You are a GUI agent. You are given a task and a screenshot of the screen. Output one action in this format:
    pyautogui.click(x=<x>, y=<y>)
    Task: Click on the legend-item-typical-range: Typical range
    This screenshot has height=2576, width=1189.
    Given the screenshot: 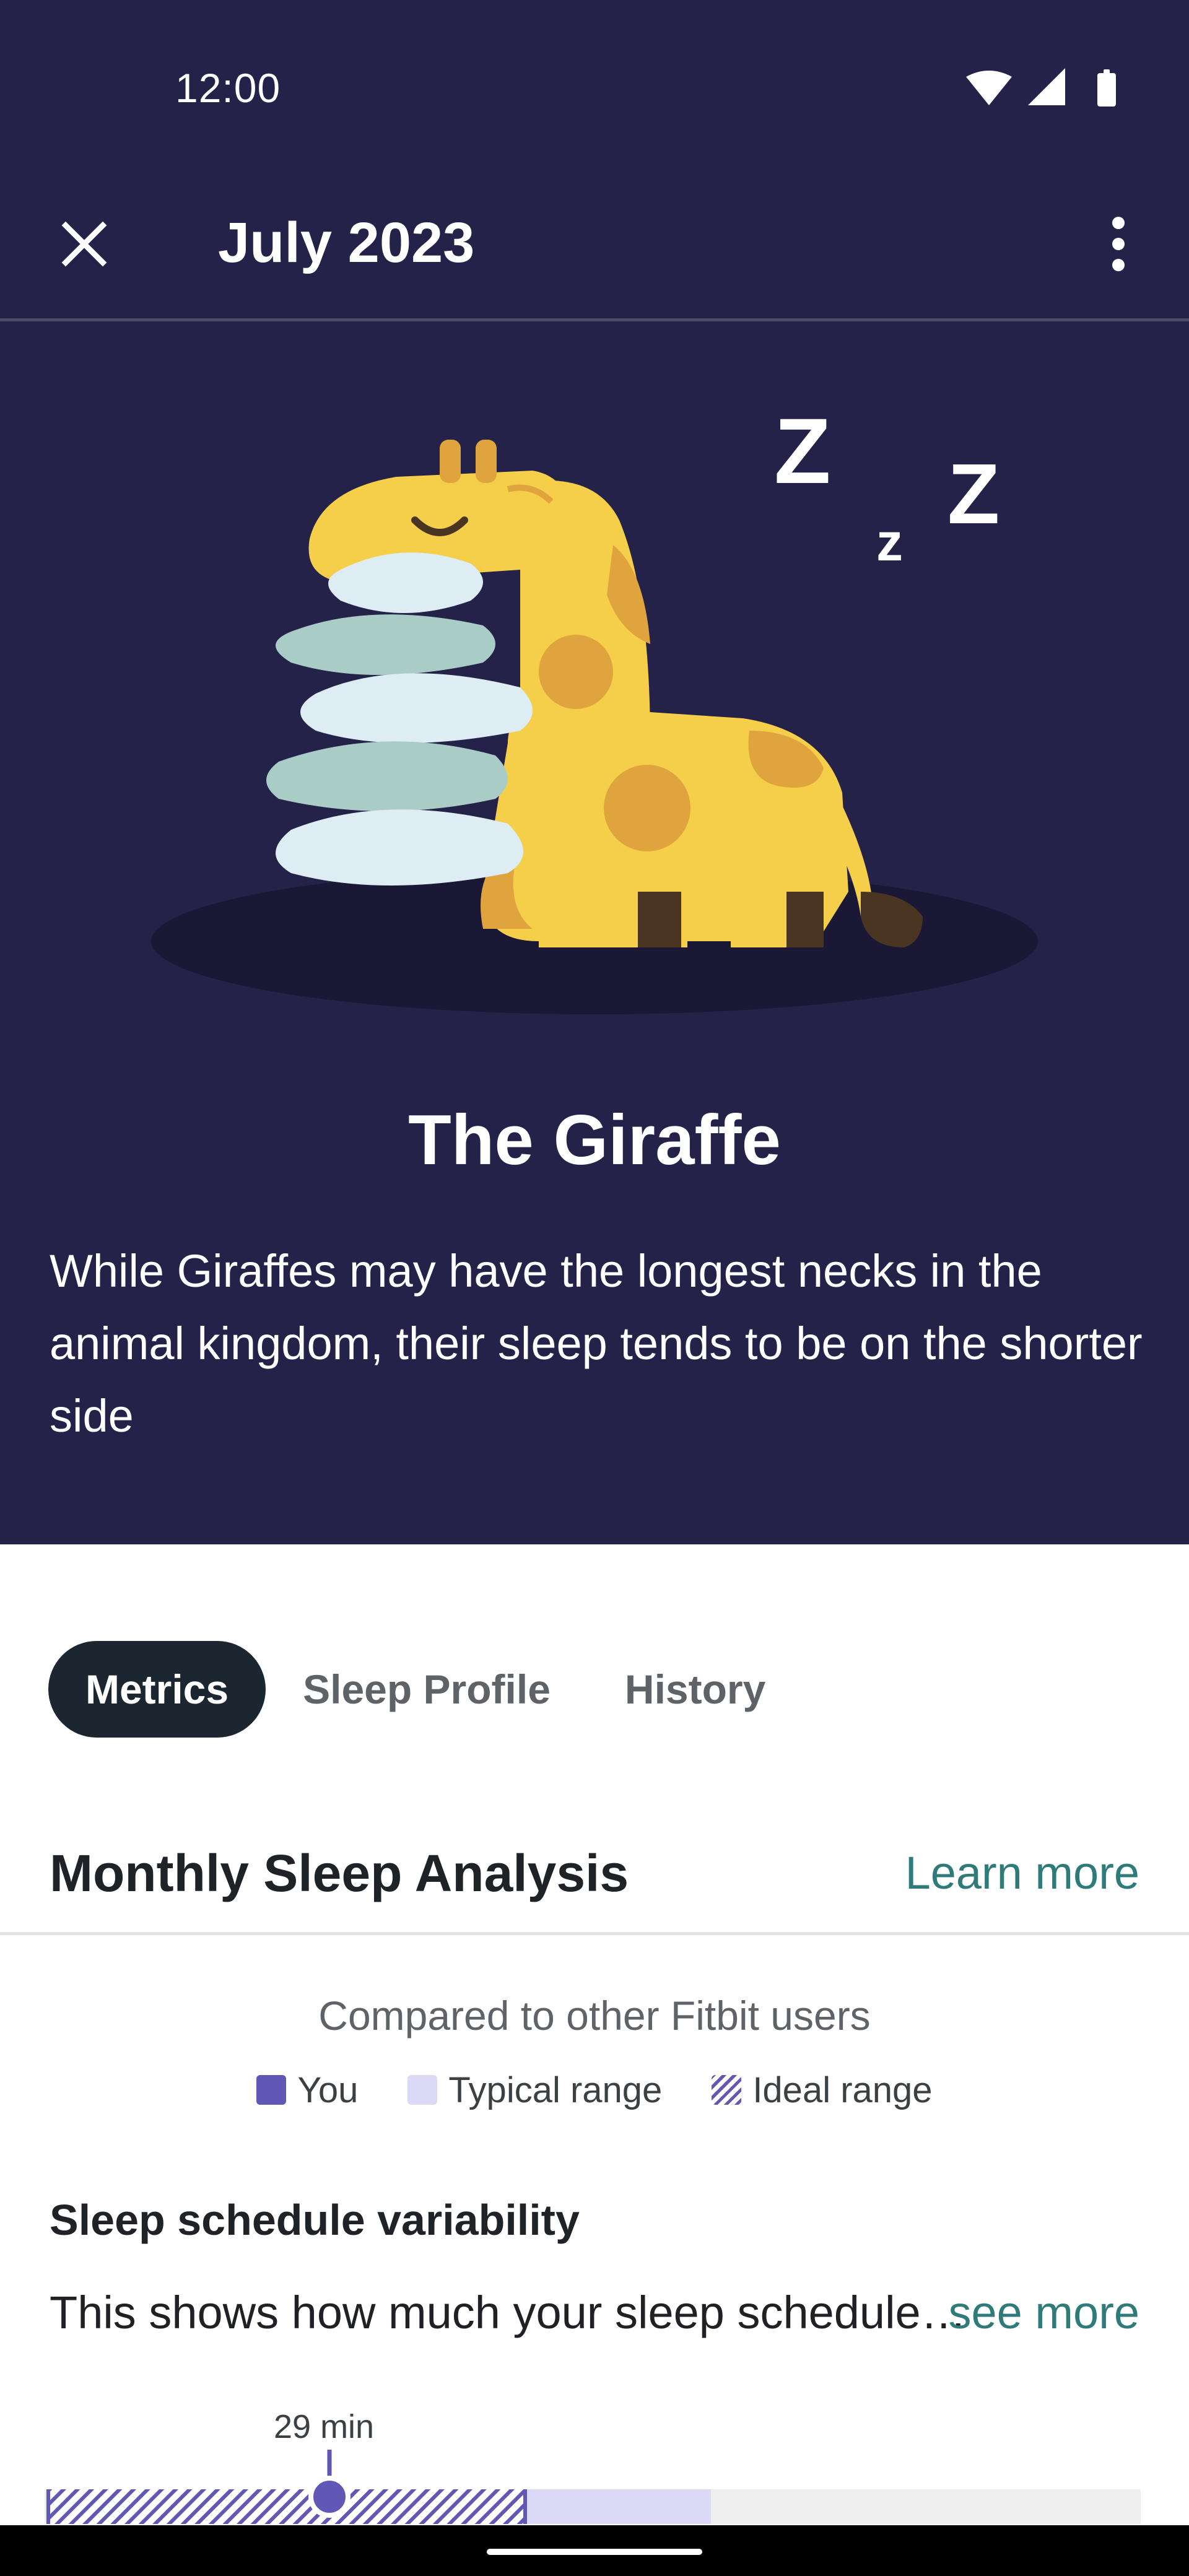 What is the action you would take?
    pyautogui.click(x=534, y=2090)
    